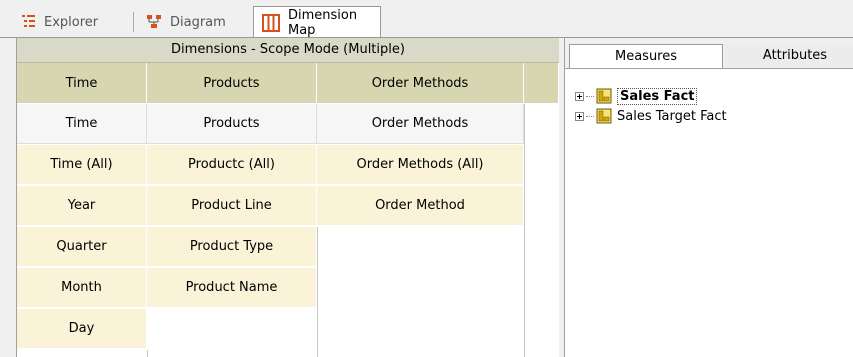  What do you see at coordinates (82, 165) in the screenshot?
I see `level-cell-time: Time (All)` at bounding box center [82, 165].